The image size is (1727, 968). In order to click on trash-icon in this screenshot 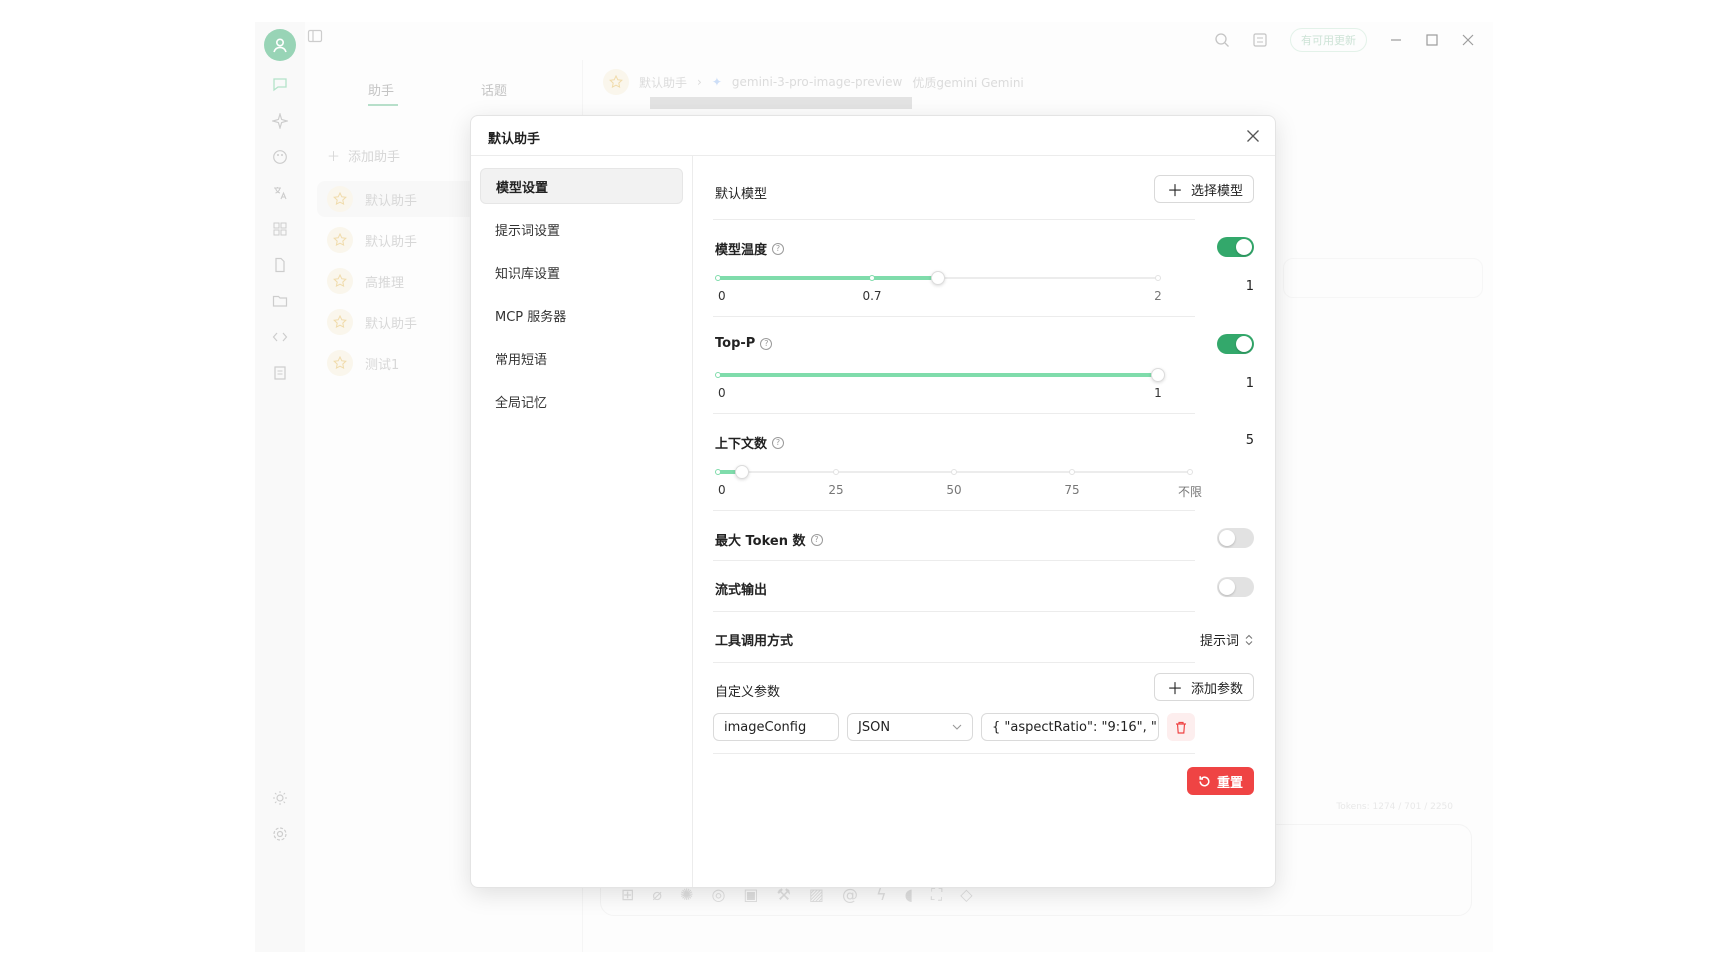, I will do `click(1181, 727)`.